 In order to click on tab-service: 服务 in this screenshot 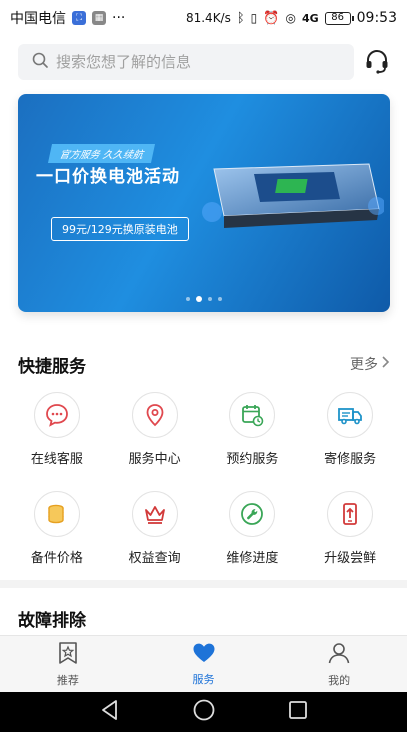, I will do `click(204, 664)`.